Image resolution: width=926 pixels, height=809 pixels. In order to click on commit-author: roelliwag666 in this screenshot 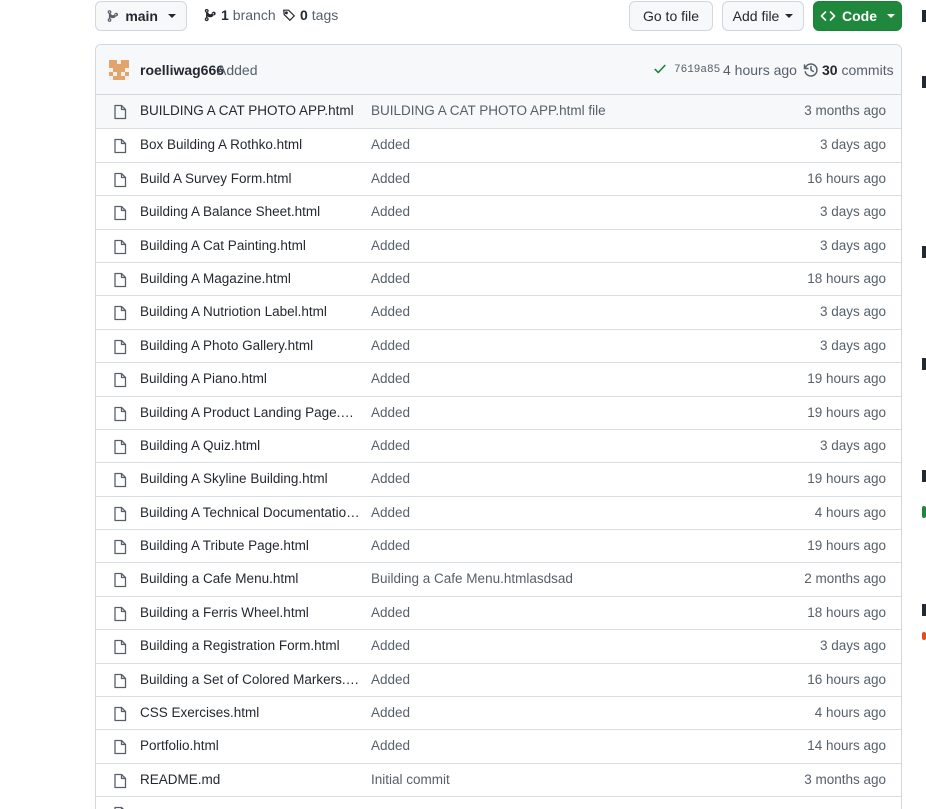, I will do `click(182, 70)`.